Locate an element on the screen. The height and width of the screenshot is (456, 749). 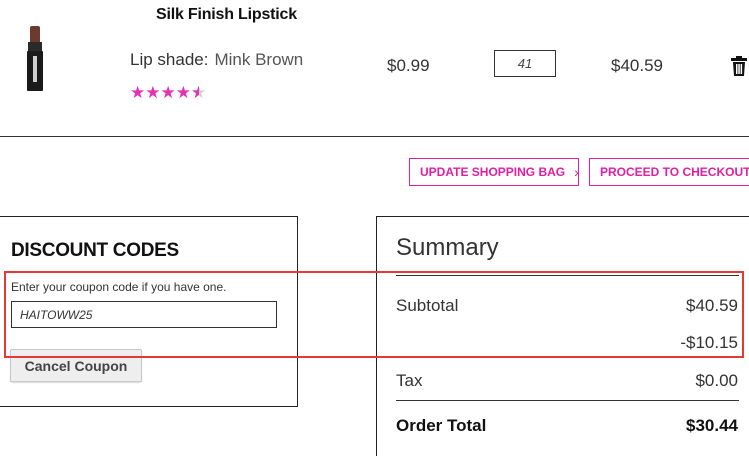
product-title: Silk Finish Lipstick is located at coordinates (226, 15).